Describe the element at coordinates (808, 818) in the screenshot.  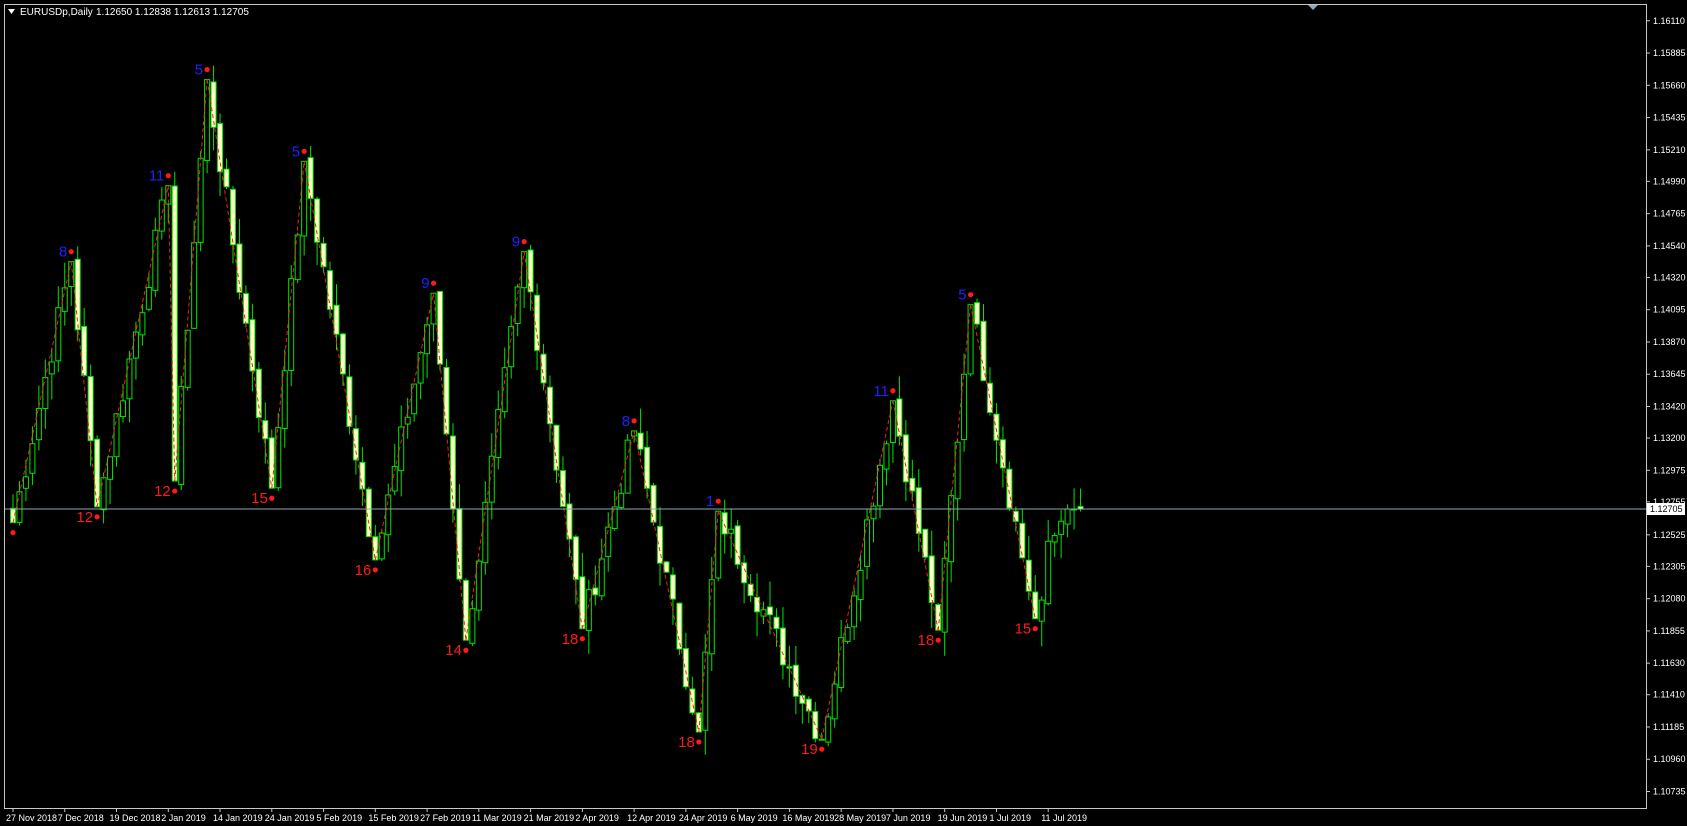
I see `date-tick-label: 16 May 2019` at that location.